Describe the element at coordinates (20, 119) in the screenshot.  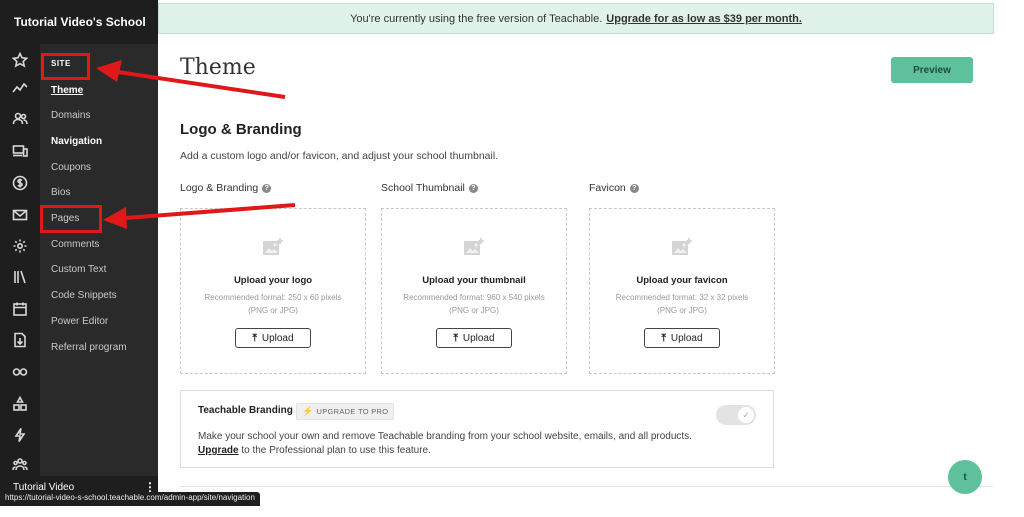
I see `users-icon` at that location.